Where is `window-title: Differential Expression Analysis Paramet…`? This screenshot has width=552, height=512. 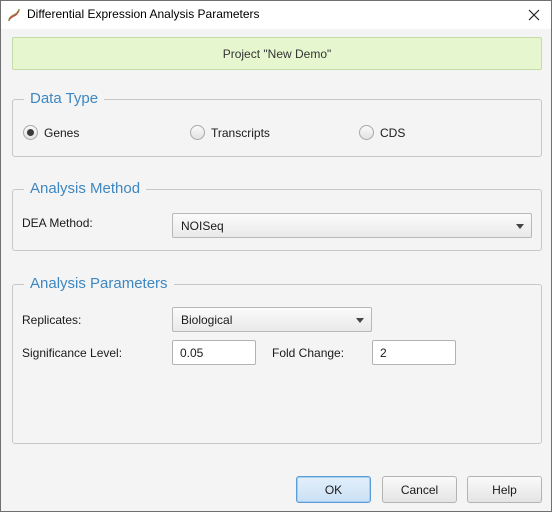 window-title: Differential Expression Analysis Paramet… is located at coordinates (143, 14).